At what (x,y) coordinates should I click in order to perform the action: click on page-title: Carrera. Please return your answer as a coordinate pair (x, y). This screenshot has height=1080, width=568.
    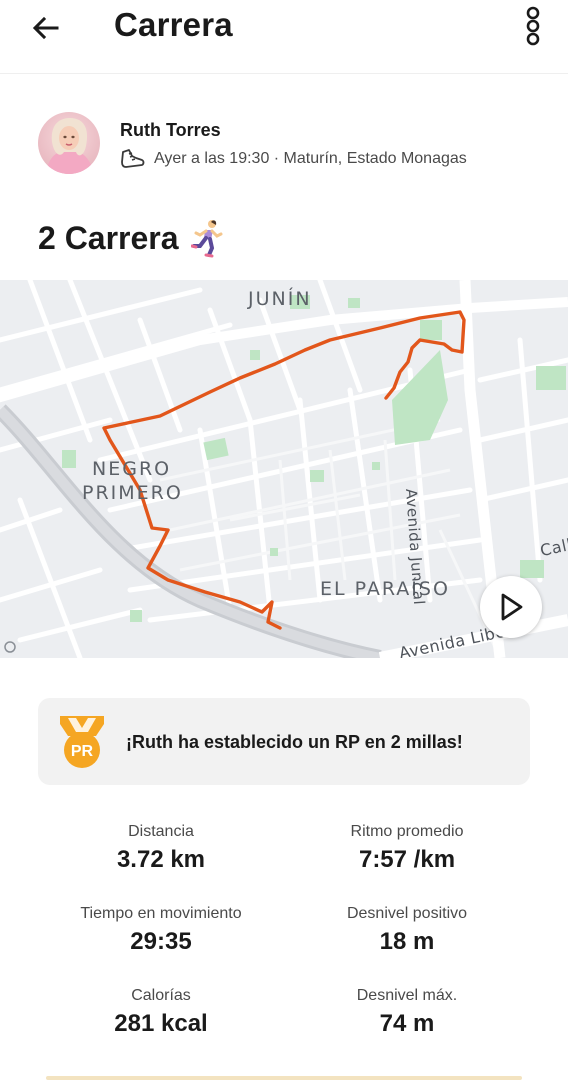
    Looking at the image, I should click on (173, 24).